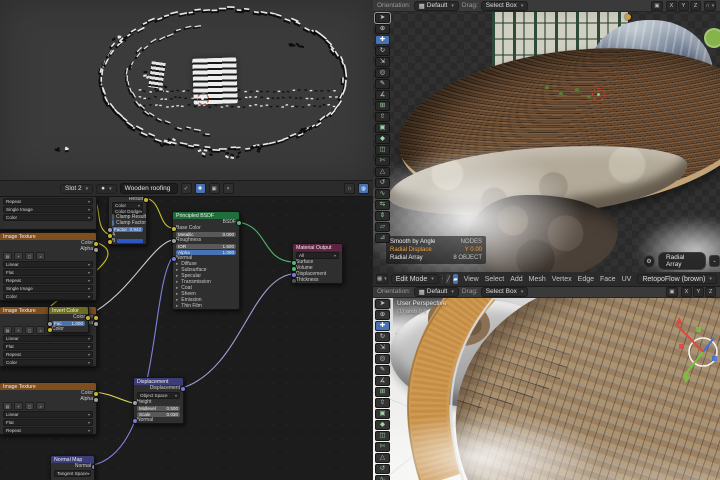  I want to click on knife-tool-icon: ✄, so click(382, 447).